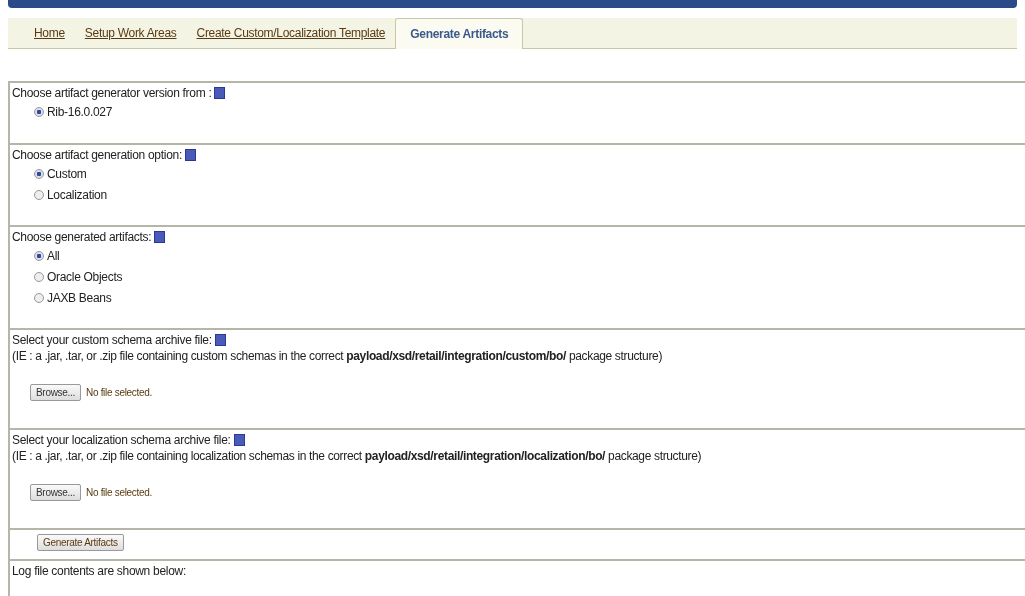 Image resolution: width=1025 pixels, height=596 pixels. What do you see at coordinates (99, 571) in the screenshot?
I see `log-label: Log file contents are shown below:` at bounding box center [99, 571].